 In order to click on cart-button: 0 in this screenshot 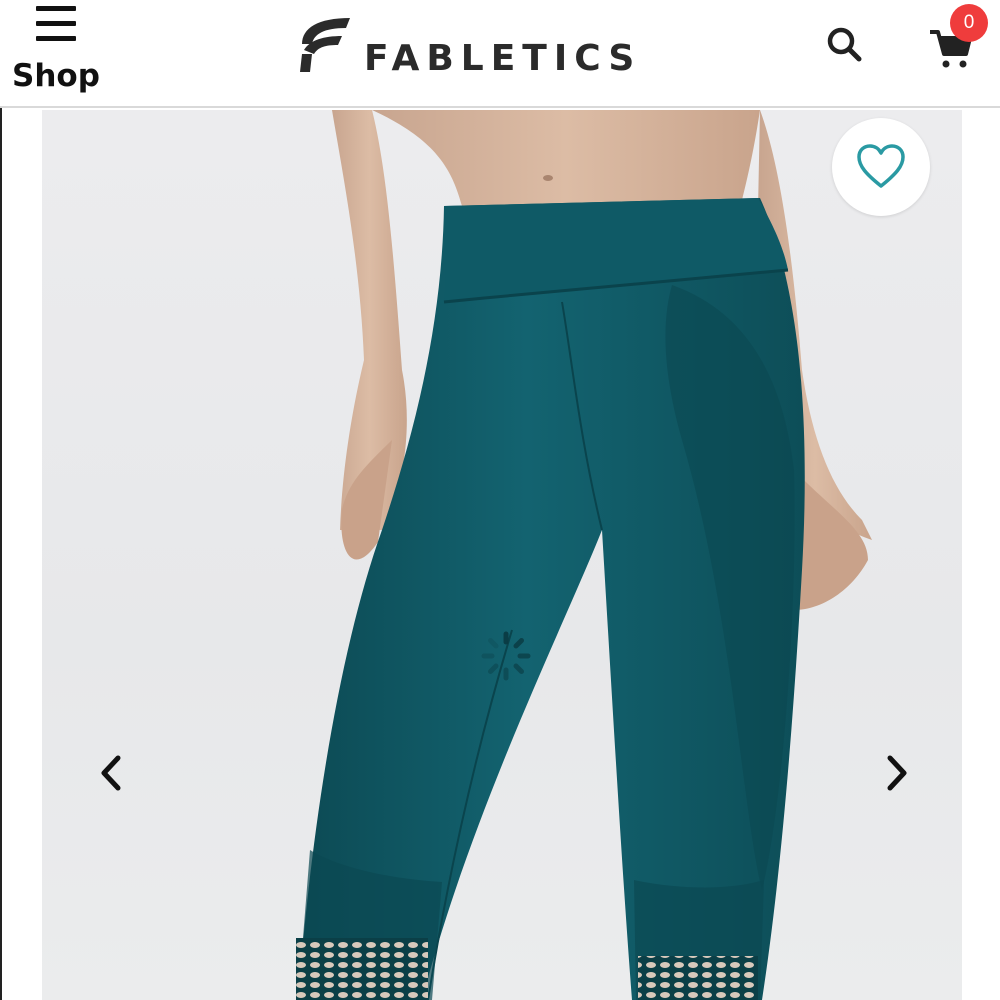, I will do `click(958, 37)`.